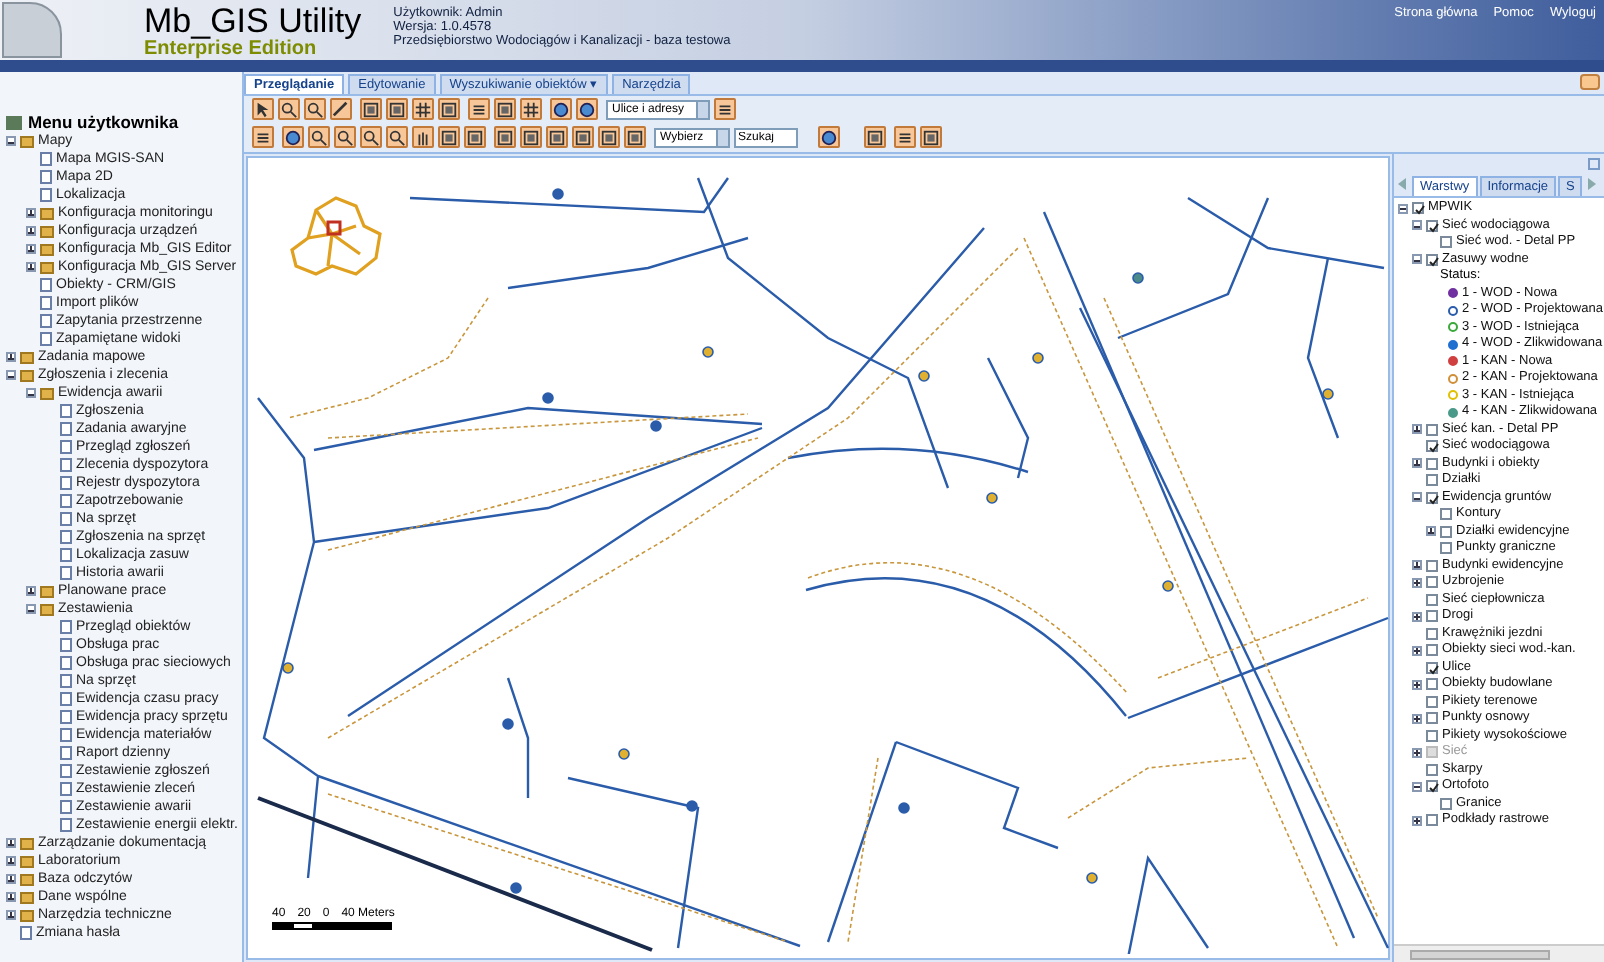 This screenshot has width=1604, height=962. I want to click on menu-icon, so click(14, 122).